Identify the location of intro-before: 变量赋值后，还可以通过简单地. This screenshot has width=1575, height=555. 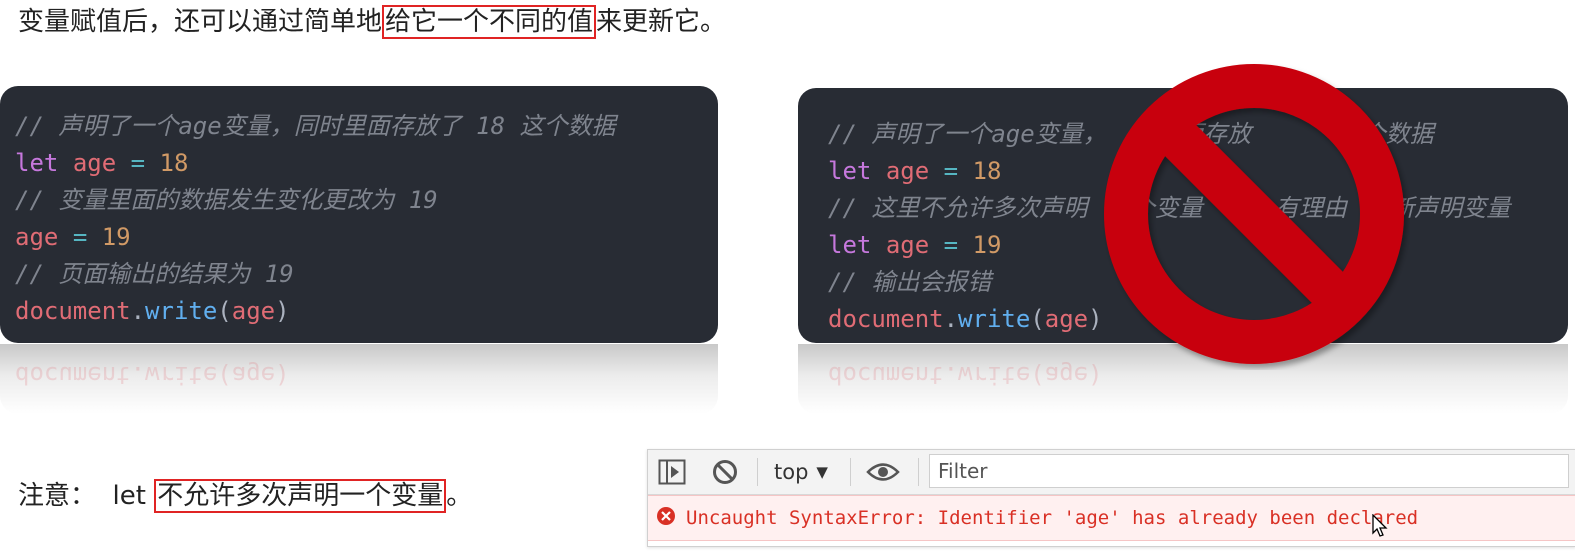
(200, 22).